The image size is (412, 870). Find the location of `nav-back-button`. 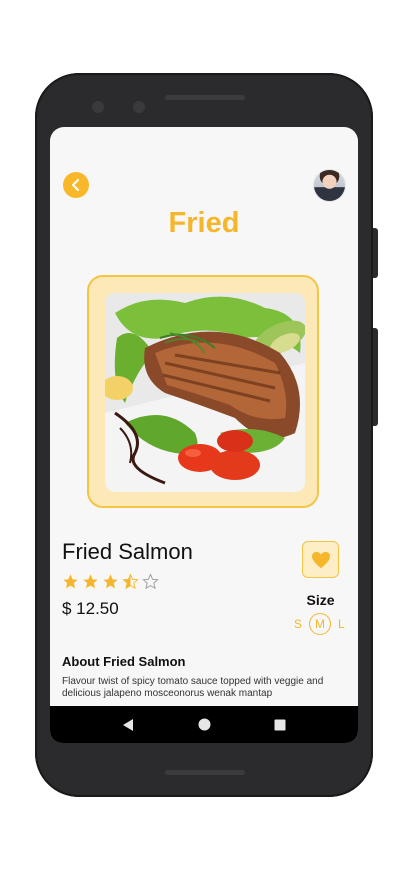

nav-back-button is located at coordinates (128, 725).